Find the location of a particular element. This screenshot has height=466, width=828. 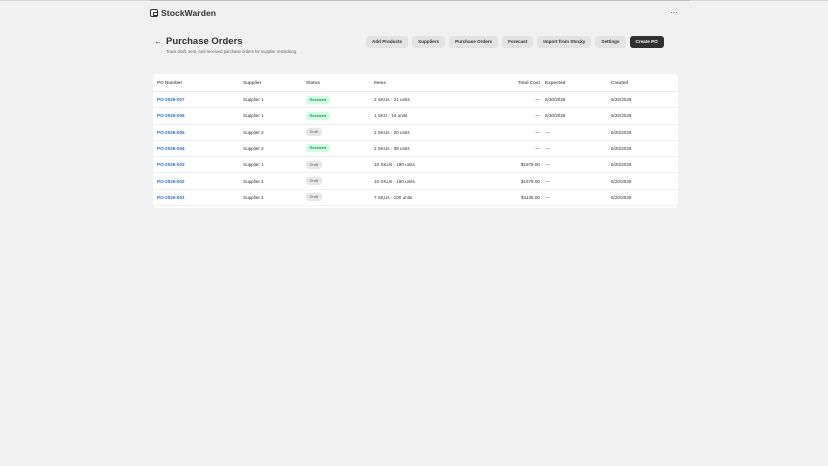

header-expected: Expected is located at coordinates (555, 83).